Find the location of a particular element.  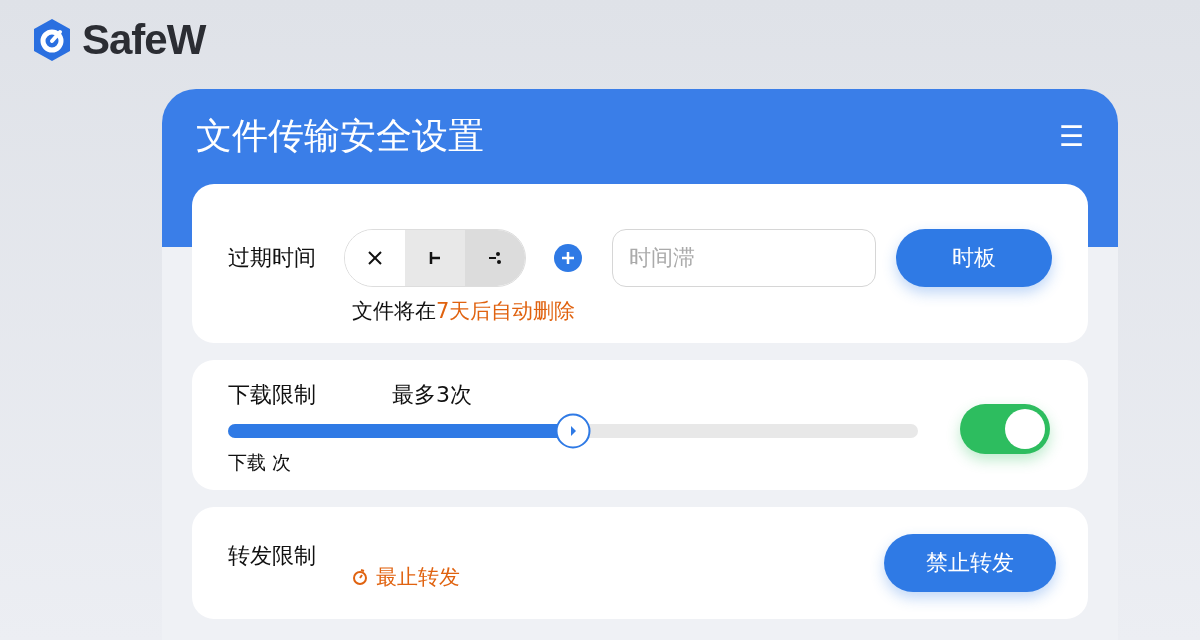

shield-logo-icon is located at coordinates (52, 40).